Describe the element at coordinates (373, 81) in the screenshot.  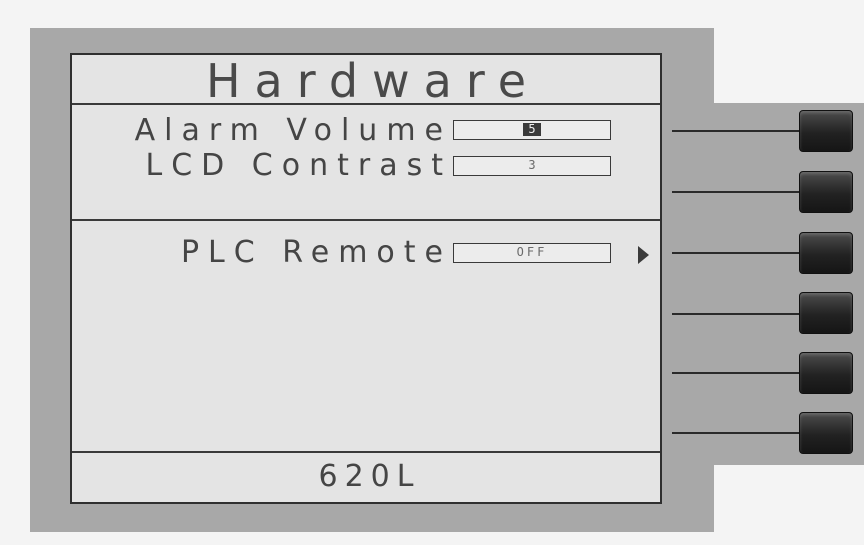
I see `page-title: Hardware` at that location.